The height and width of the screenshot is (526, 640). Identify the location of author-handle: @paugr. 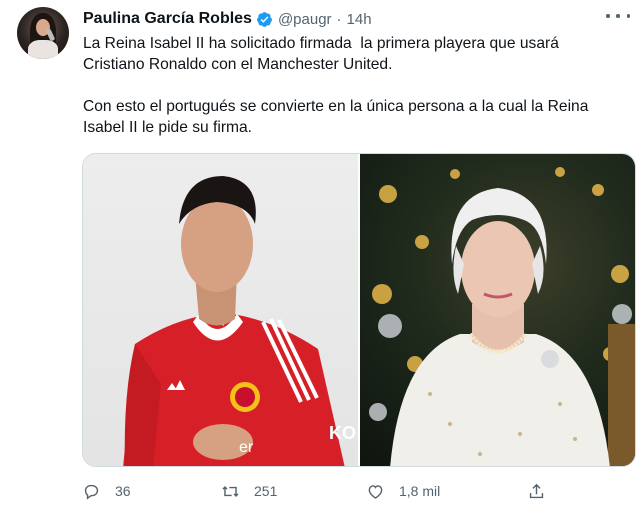
(305, 19).